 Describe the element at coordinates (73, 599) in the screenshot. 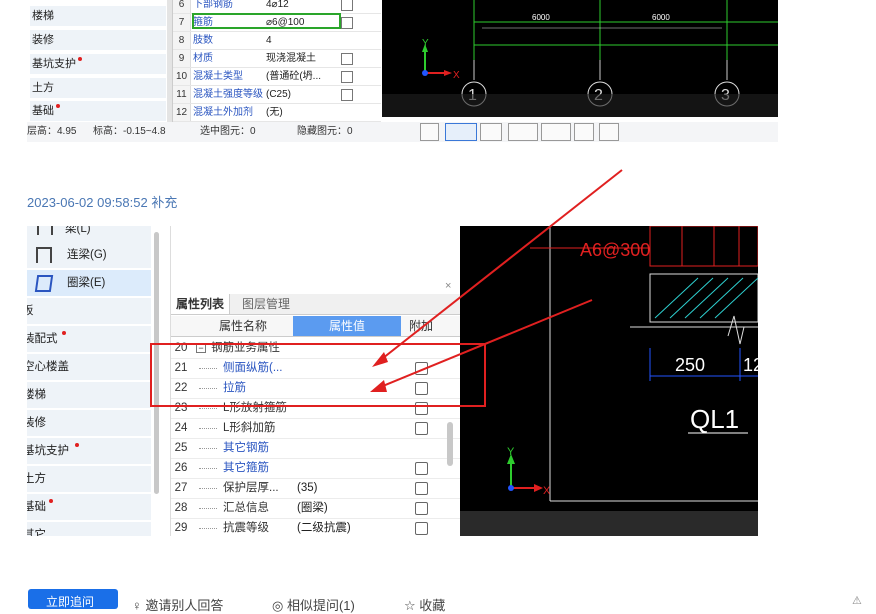

I see `follow-up-button: 立即追问` at that location.